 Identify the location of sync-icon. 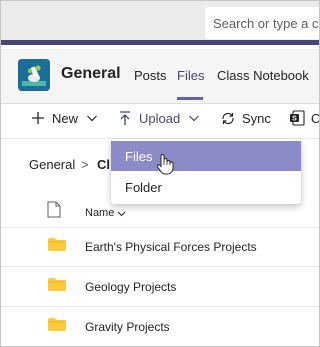
(228, 118).